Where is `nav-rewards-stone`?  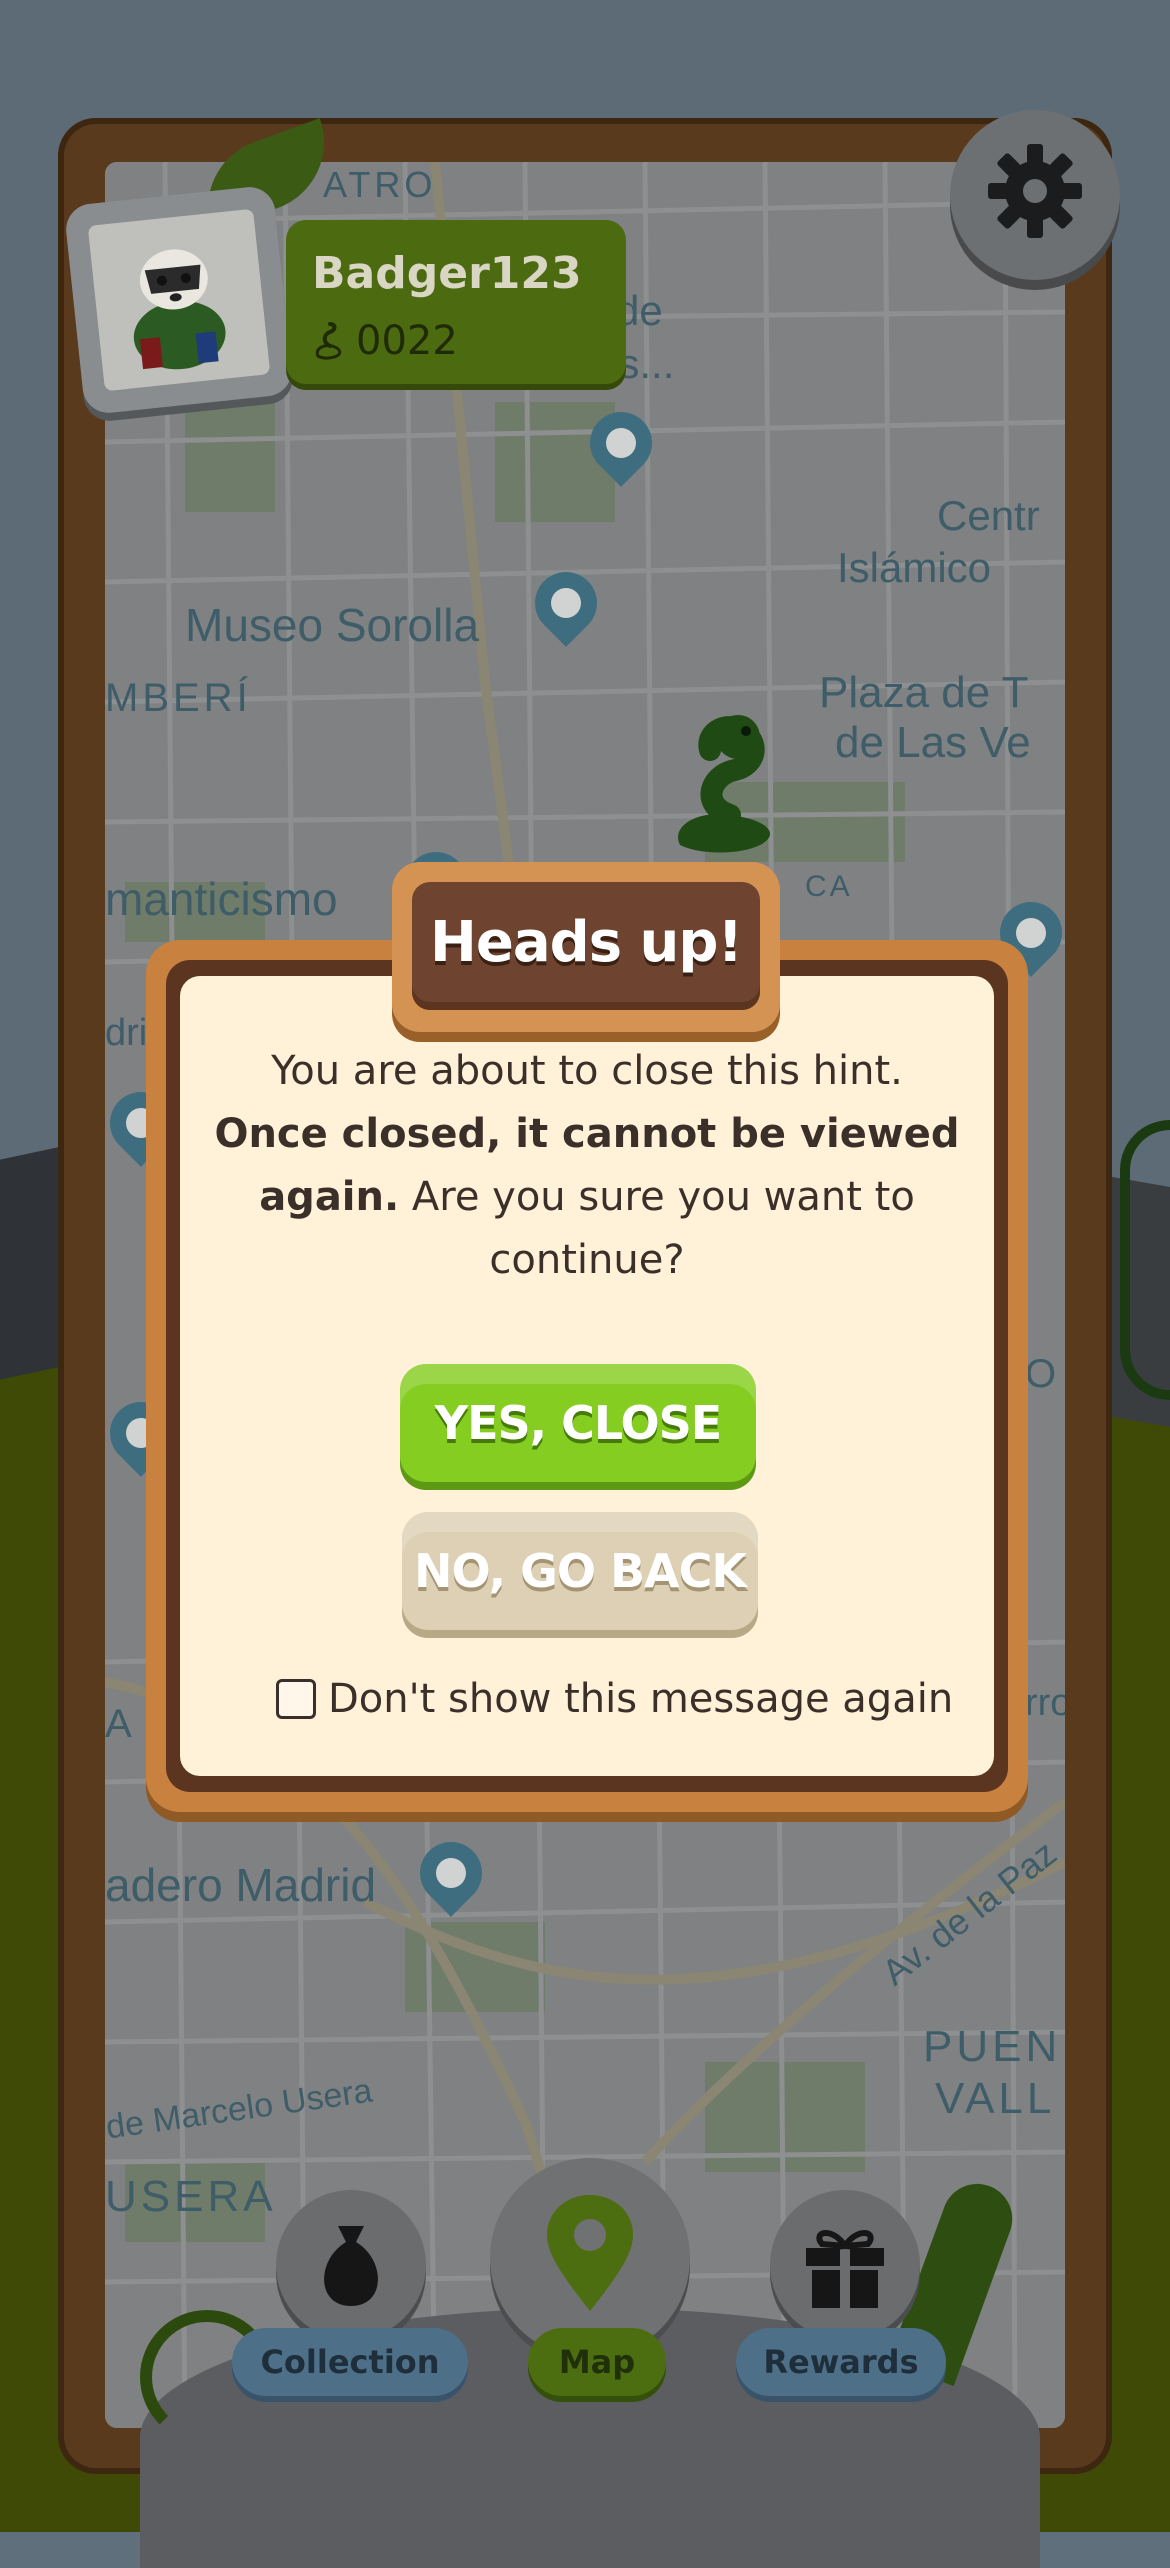
nav-rewards-stone is located at coordinates (845, 2265).